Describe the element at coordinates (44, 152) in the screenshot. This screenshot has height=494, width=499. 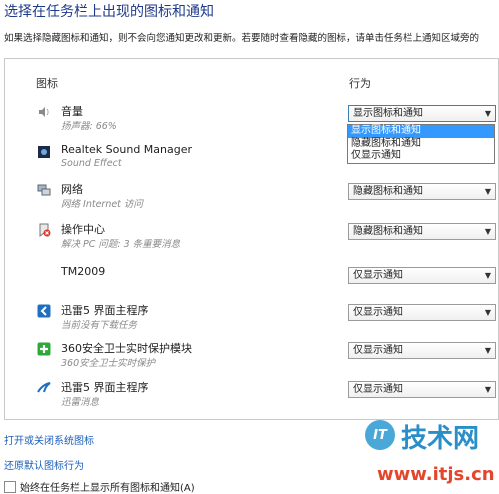
I see `realtek-icon` at that location.